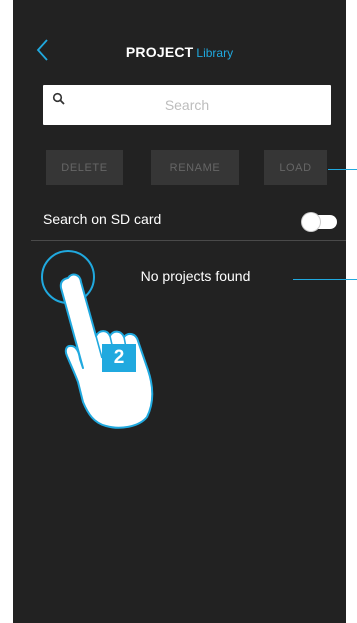 The width and height of the screenshot is (357, 623). I want to click on callout-line-actions, so click(342, 169).